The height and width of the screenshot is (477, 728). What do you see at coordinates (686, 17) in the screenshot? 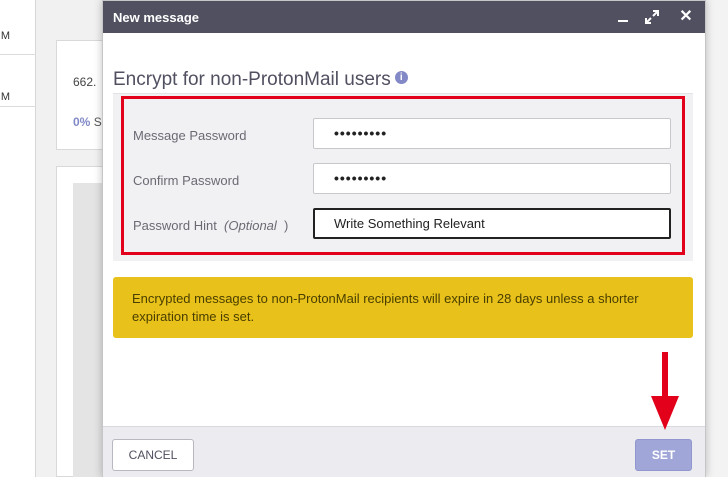
I see `close-icon: ✕` at bounding box center [686, 17].